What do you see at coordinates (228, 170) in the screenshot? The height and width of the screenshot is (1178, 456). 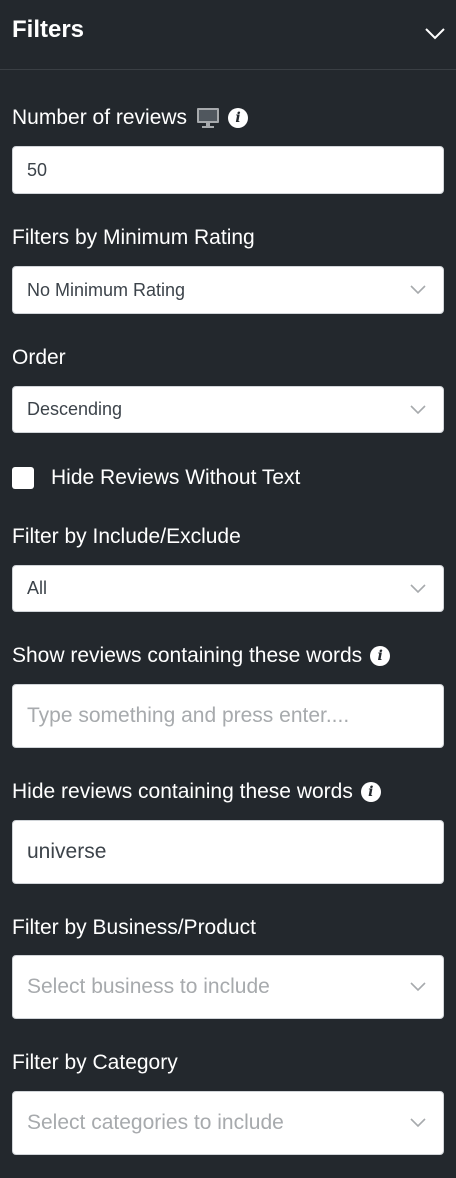 I see `number-of-reviews-input: 50` at bounding box center [228, 170].